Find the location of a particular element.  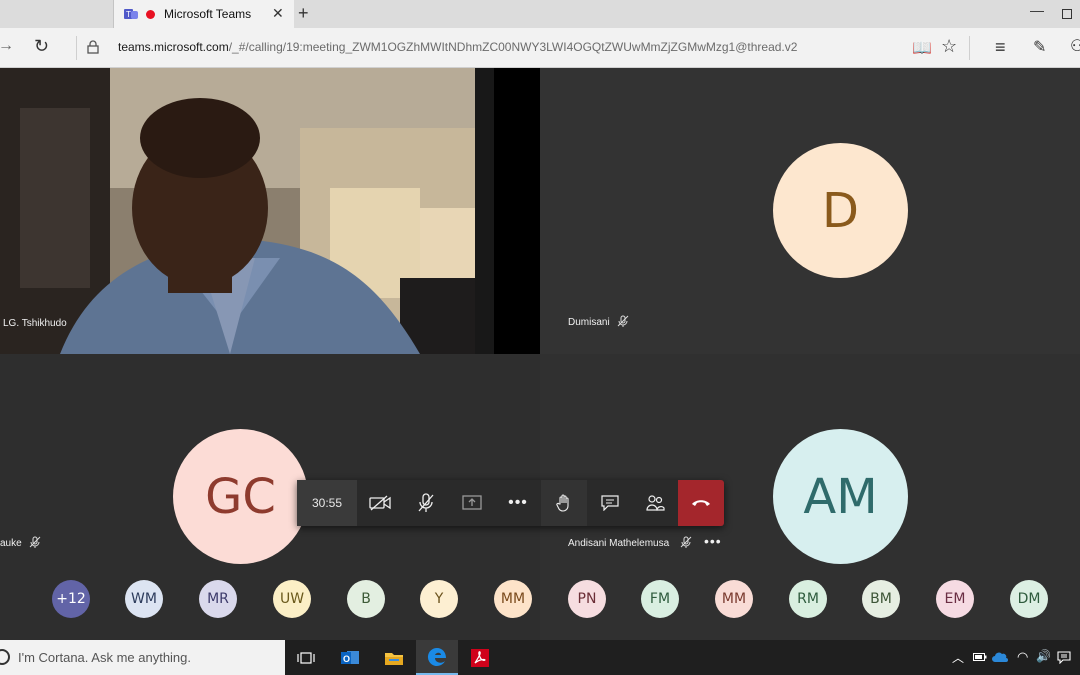

more-actions-icon: ••• is located at coordinates (518, 503).